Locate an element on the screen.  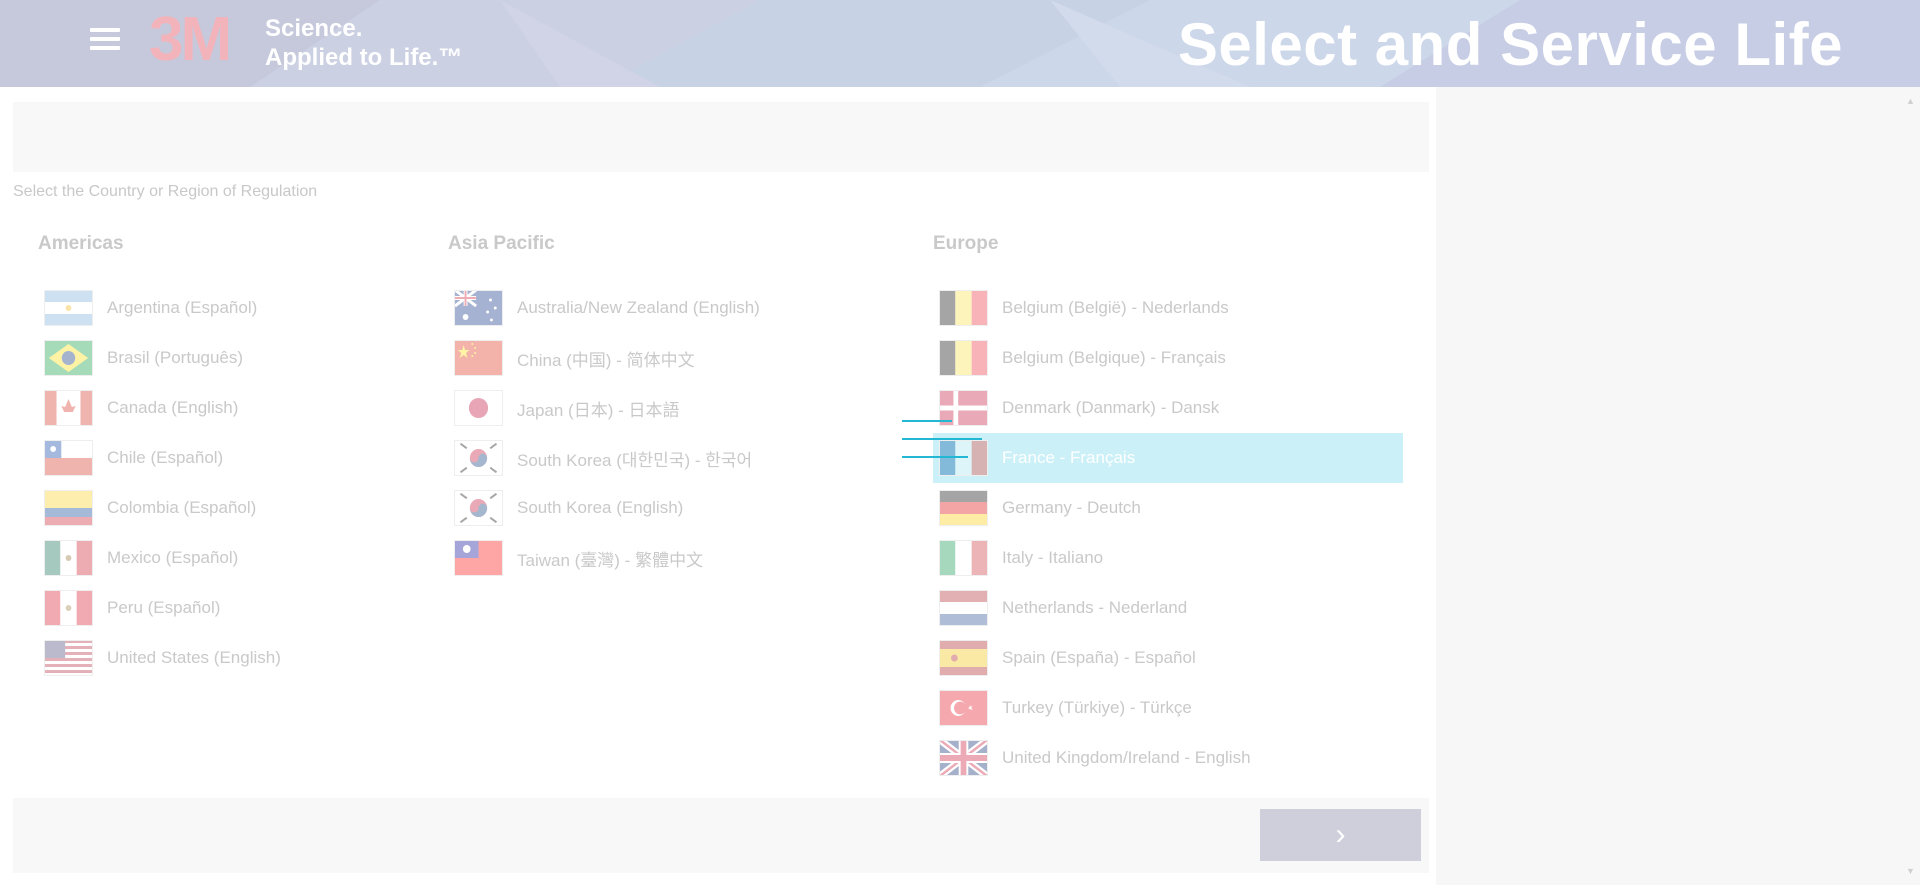
country-option: Germany - Deutch is located at coordinates (1168, 508).